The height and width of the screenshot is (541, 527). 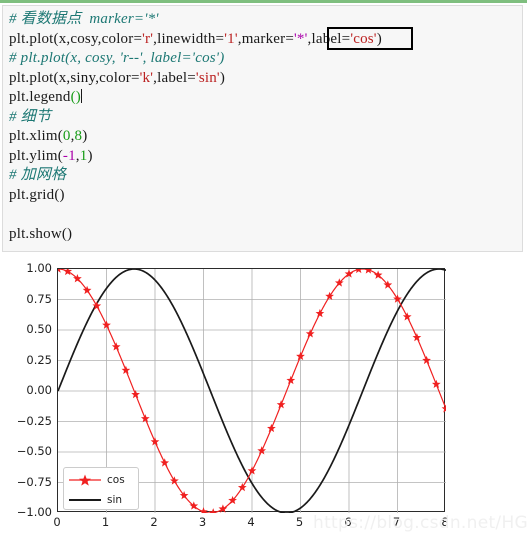 I want to click on code-line-10: plt.grid(), so click(x=262, y=196).